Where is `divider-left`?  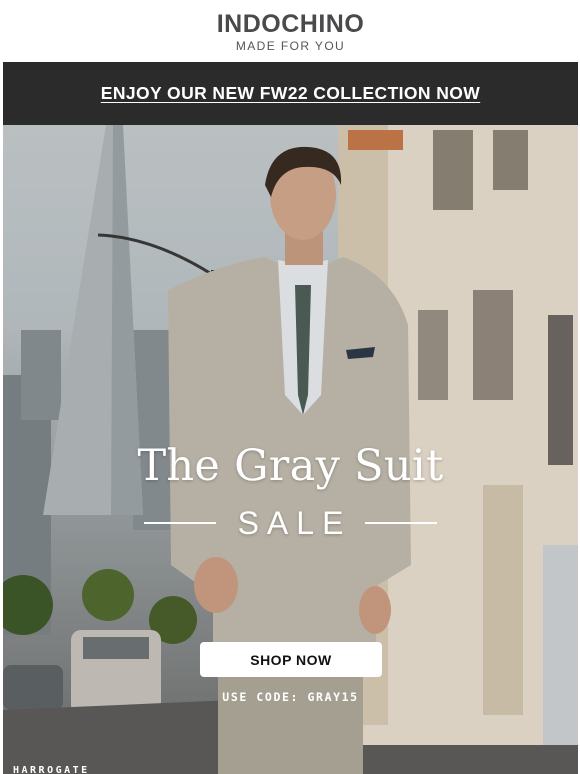 divider-left is located at coordinates (179, 523).